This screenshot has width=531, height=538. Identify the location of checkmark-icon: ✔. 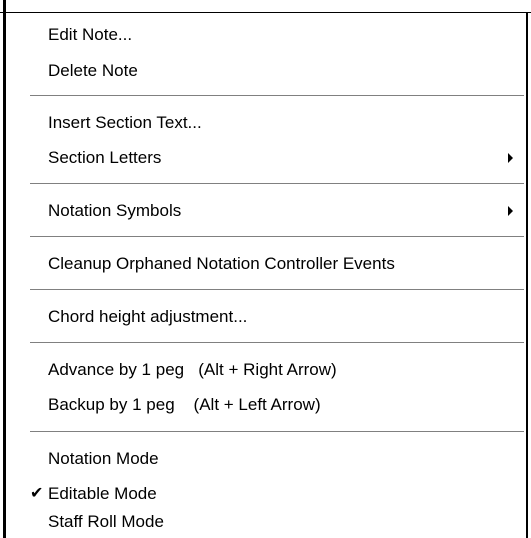
(37, 493).